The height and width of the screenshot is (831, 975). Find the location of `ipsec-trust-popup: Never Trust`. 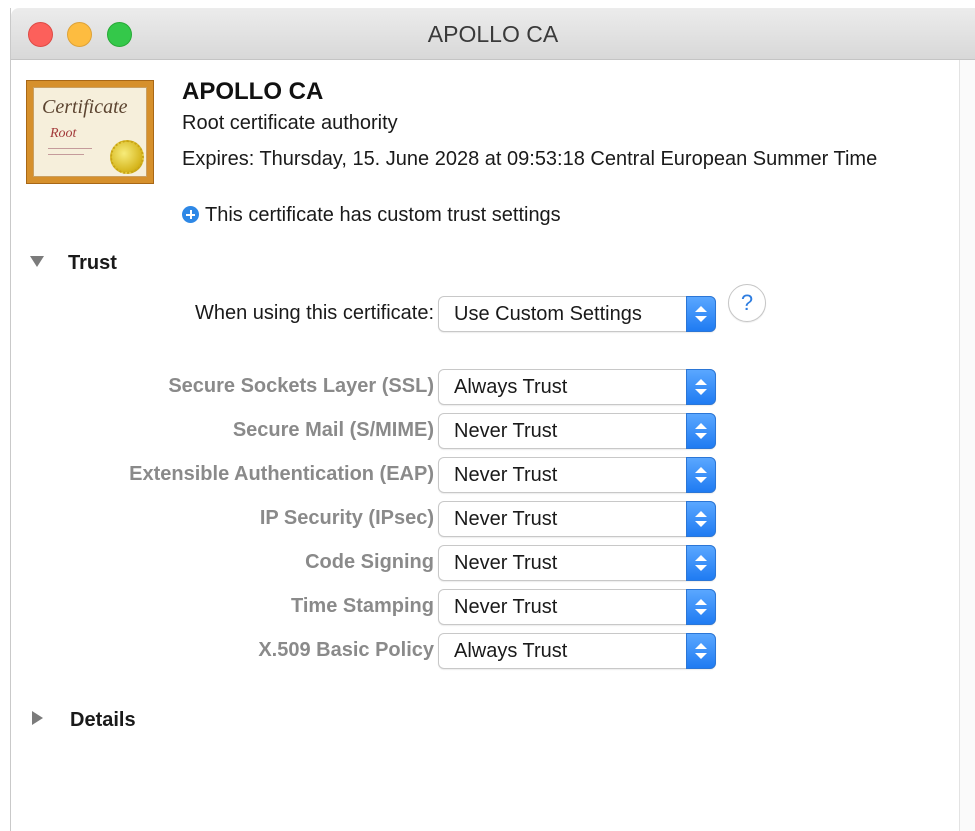

ipsec-trust-popup: Never Trust is located at coordinates (577, 519).